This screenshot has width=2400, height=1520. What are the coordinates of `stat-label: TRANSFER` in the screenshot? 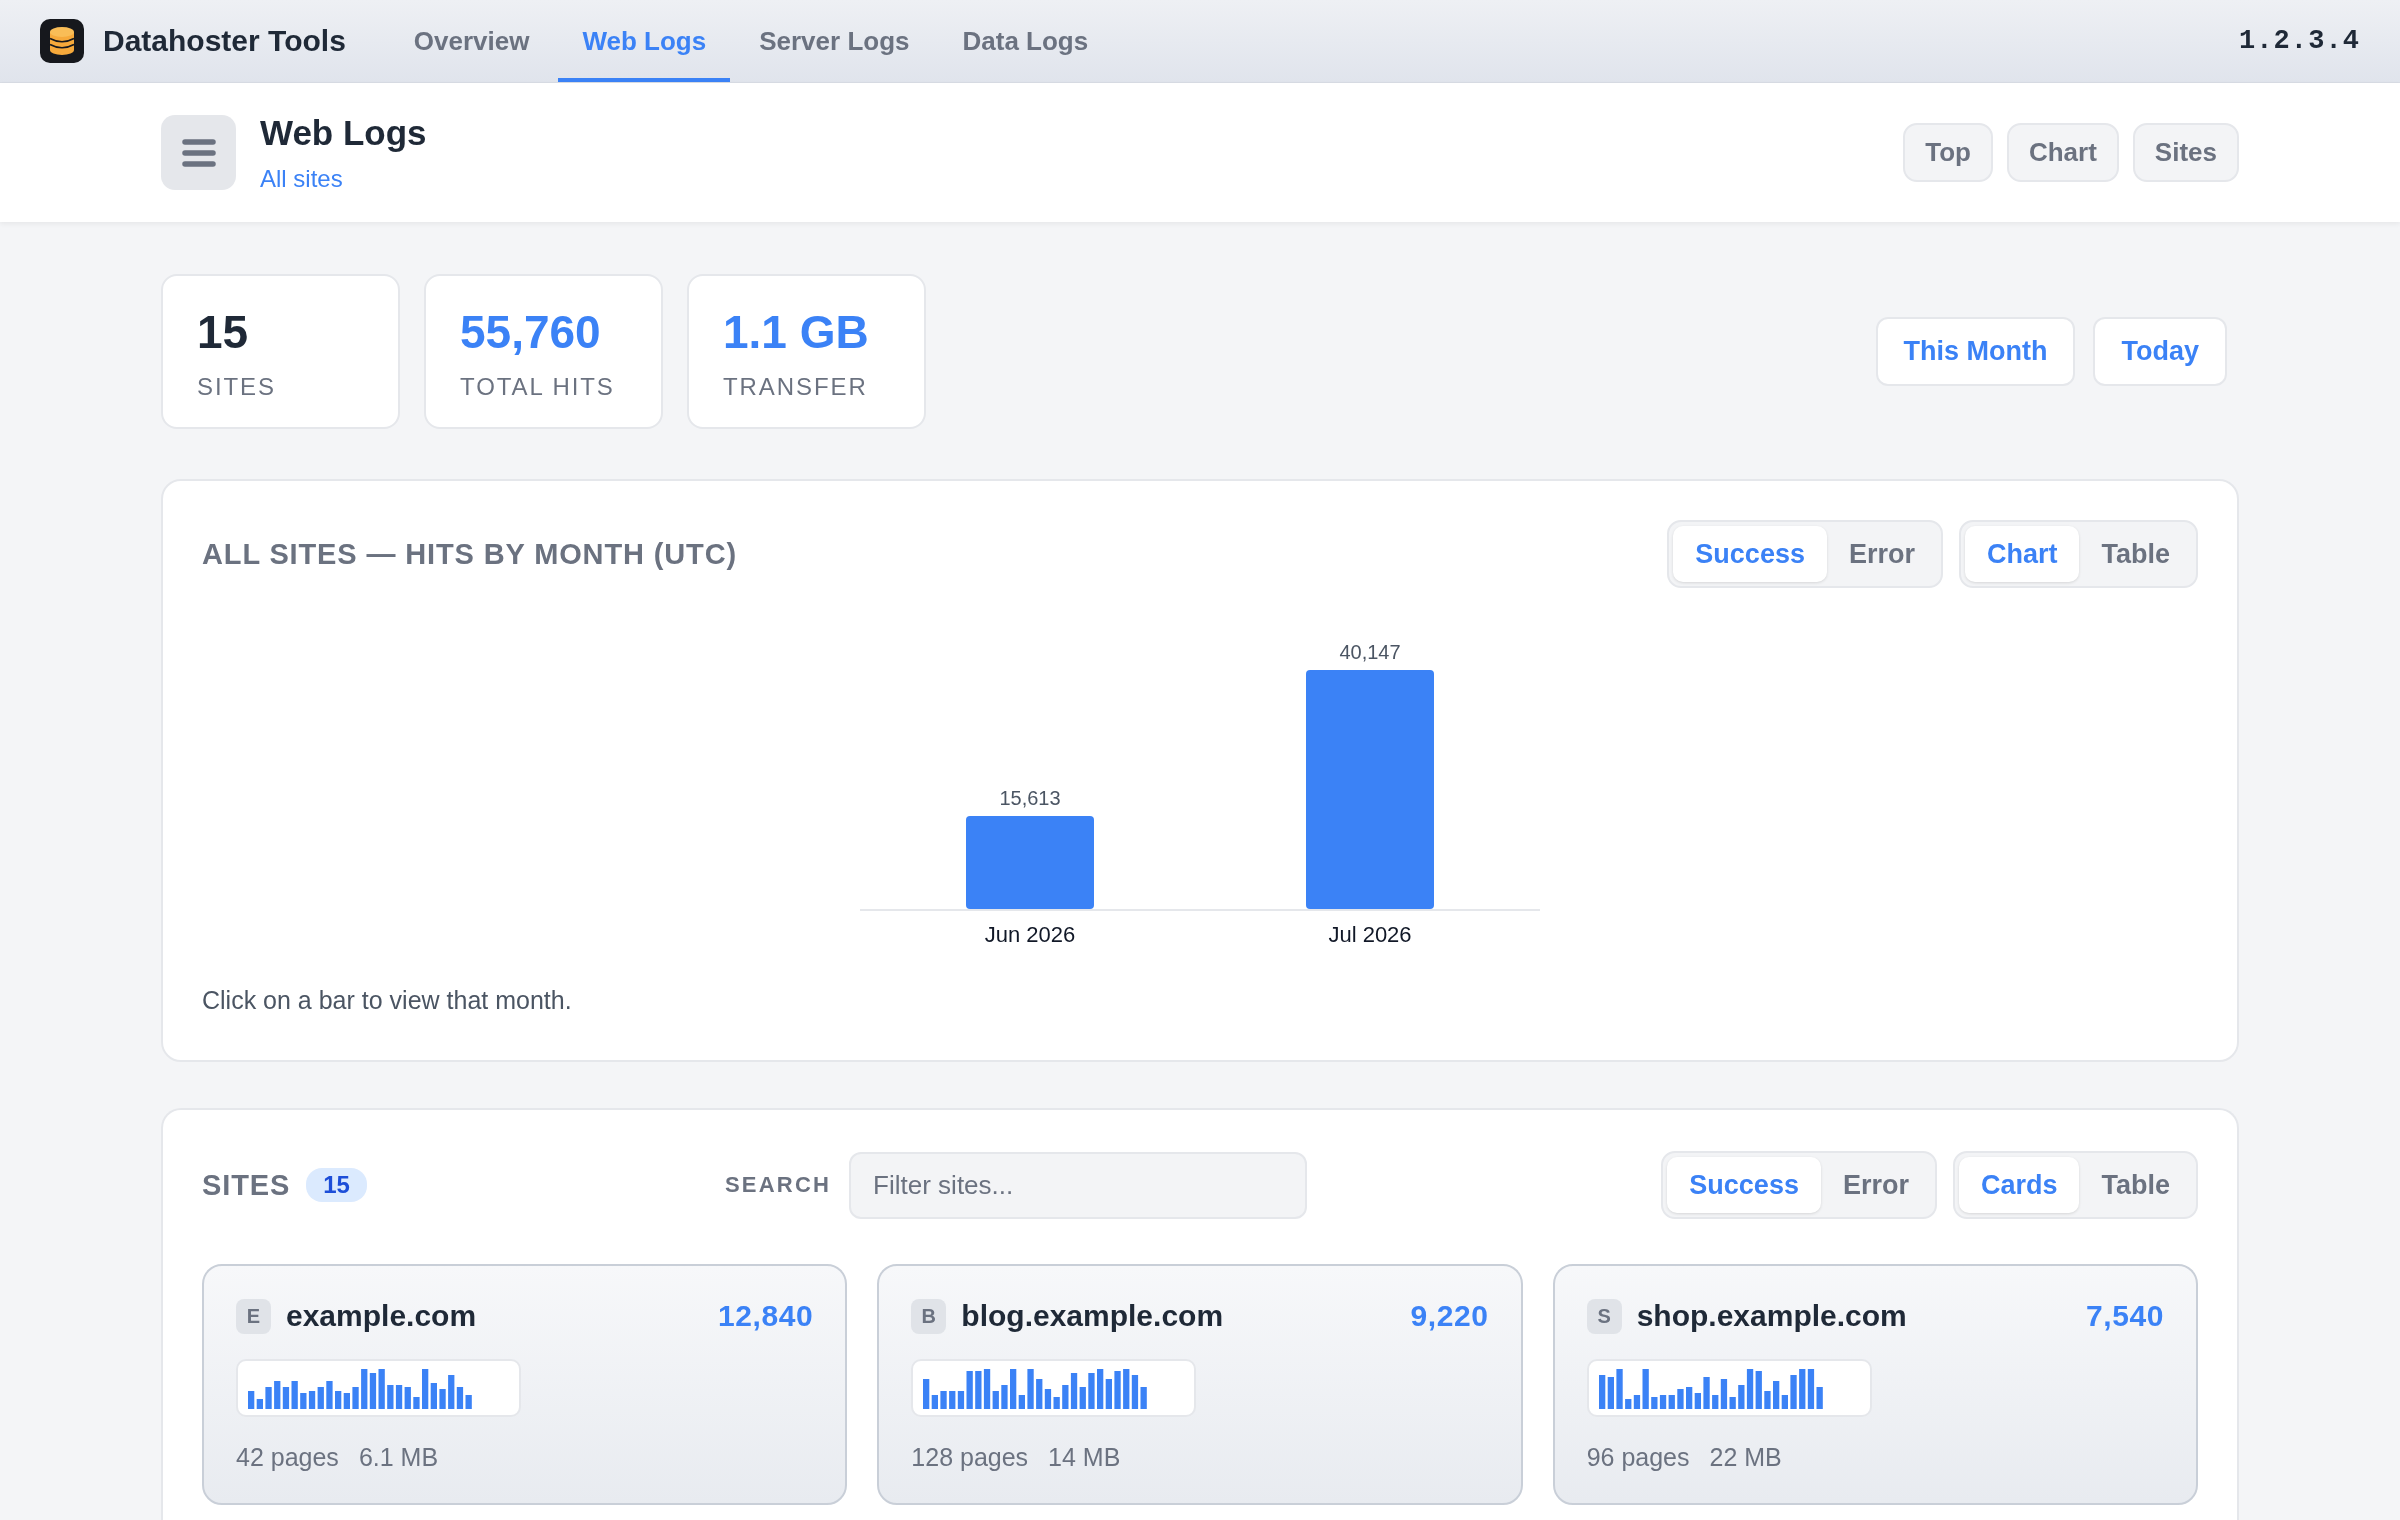 It's located at (796, 387).